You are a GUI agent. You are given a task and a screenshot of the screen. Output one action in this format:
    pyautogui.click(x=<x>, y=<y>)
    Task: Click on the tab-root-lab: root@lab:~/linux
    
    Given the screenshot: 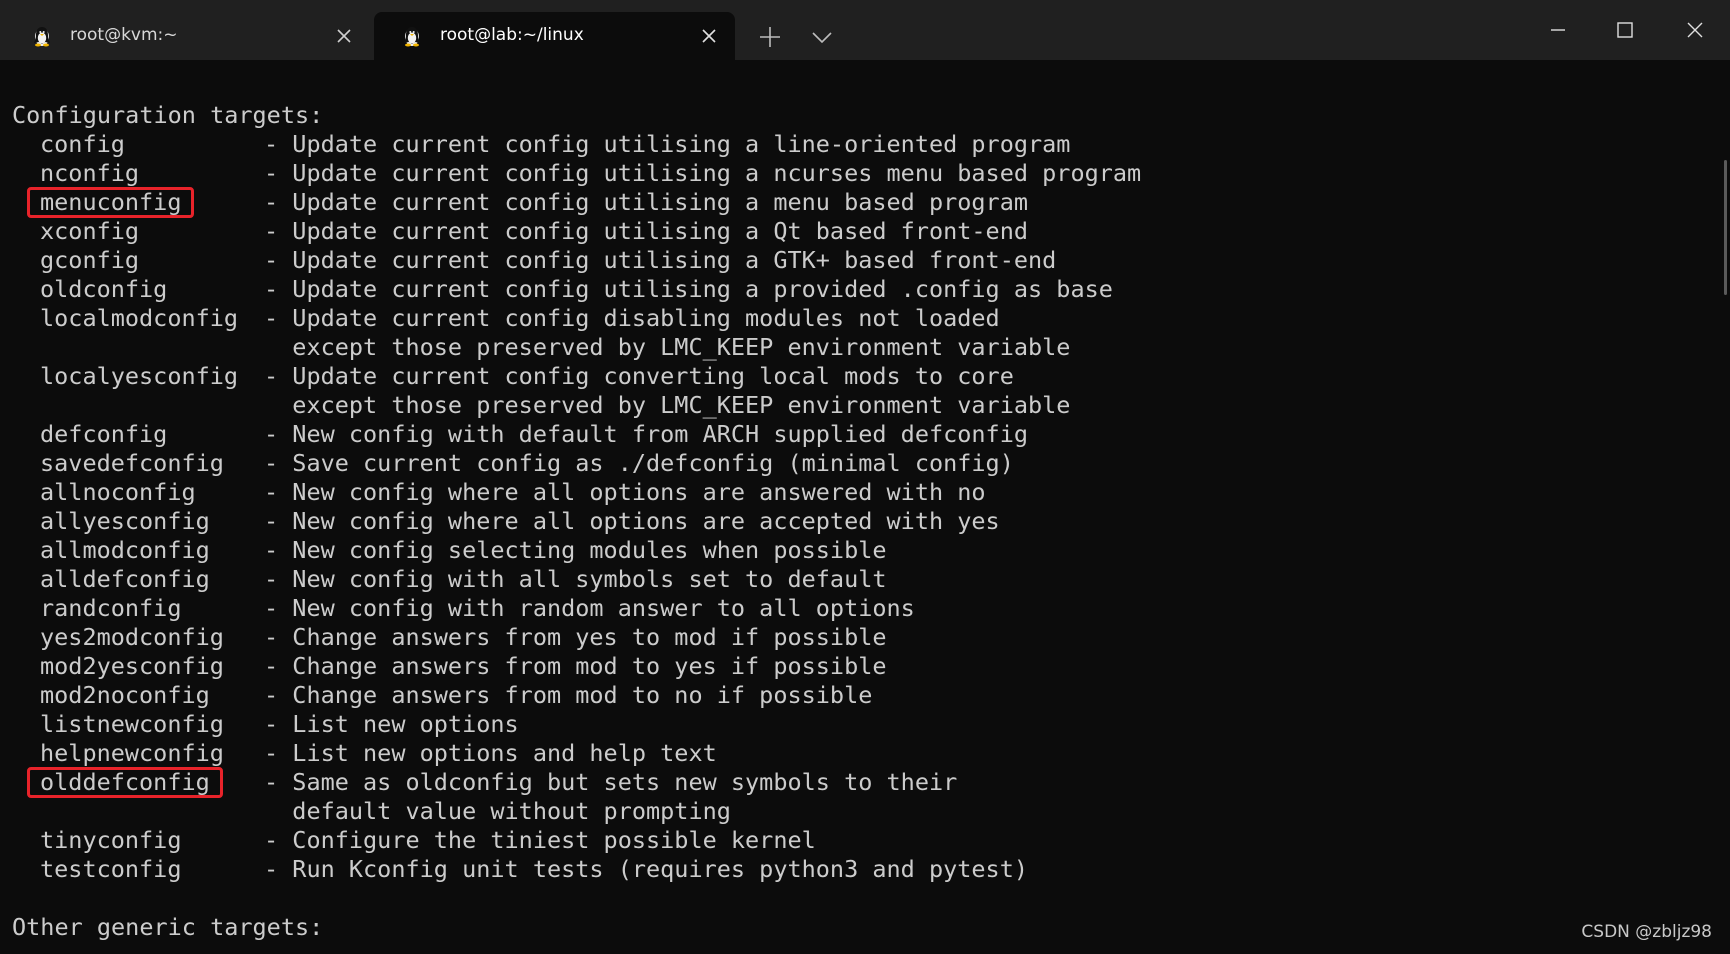 What is the action you would take?
    pyautogui.click(x=554, y=36)
    